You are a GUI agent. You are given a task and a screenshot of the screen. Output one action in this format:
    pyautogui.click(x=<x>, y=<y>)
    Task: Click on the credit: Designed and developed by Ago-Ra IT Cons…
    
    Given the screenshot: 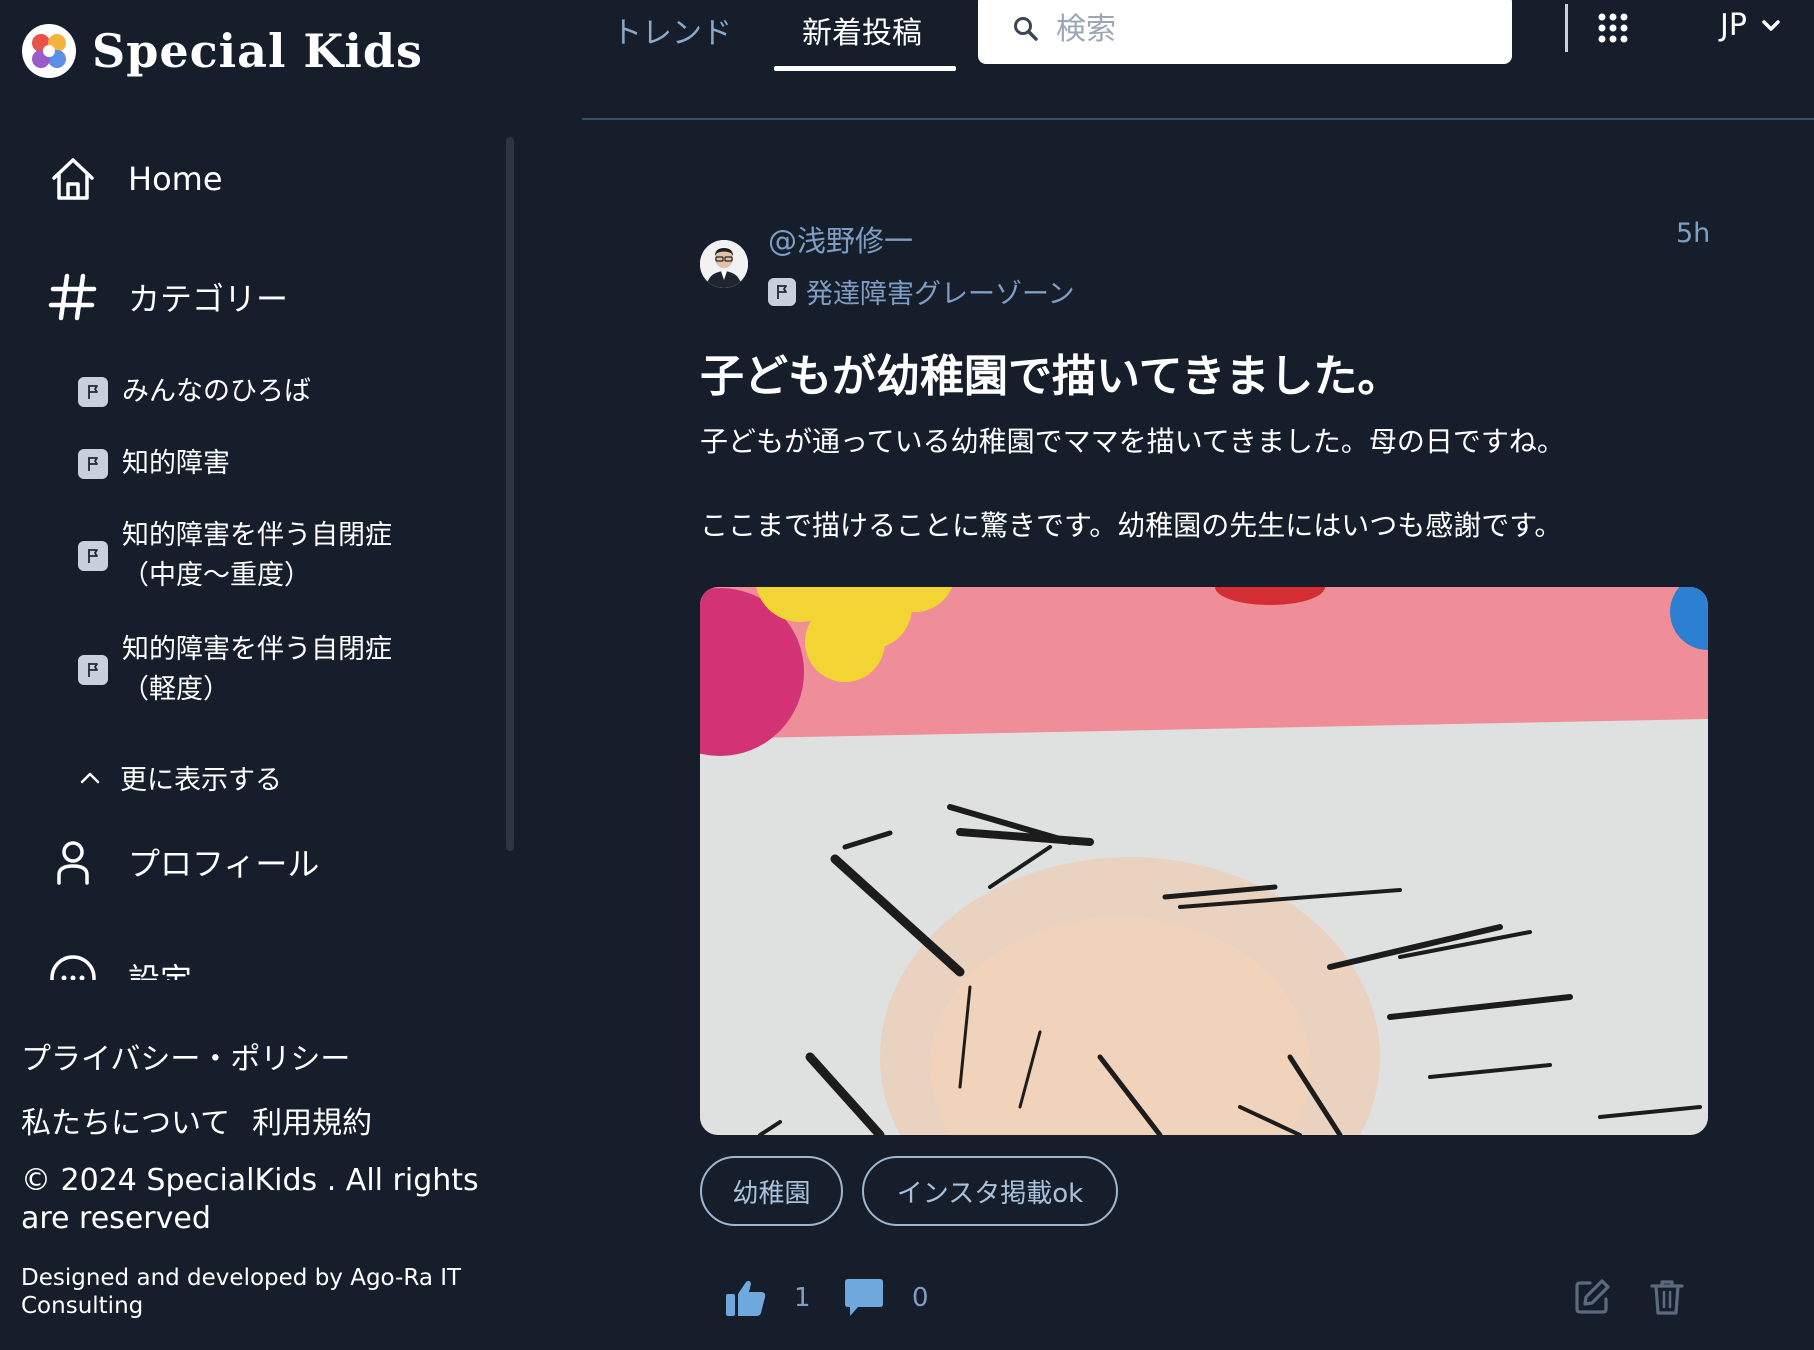 What is the action you would take?
    pyautogui.click(x=251, y=1292)
    